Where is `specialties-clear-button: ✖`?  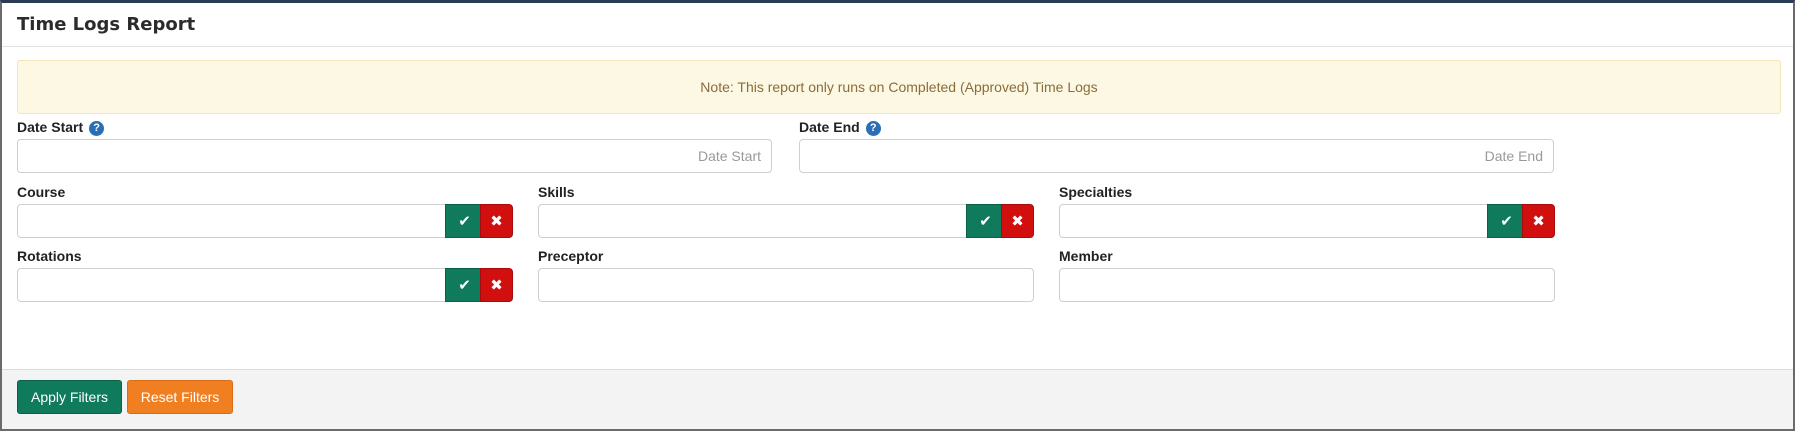
specialties-clear-button: ✖ is located at coordinates (1538, 221).